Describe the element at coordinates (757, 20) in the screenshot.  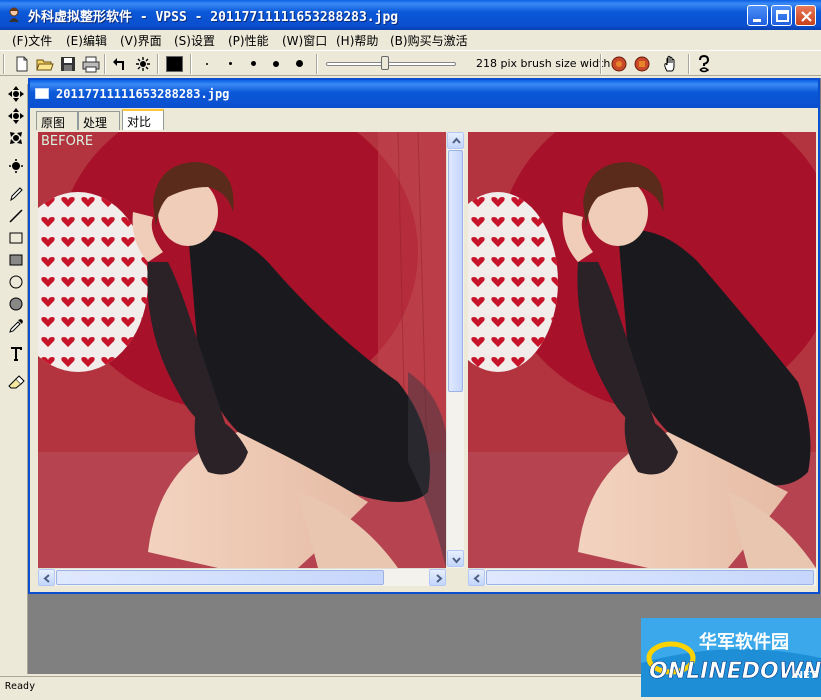
I see `minimize-icon` at that location.